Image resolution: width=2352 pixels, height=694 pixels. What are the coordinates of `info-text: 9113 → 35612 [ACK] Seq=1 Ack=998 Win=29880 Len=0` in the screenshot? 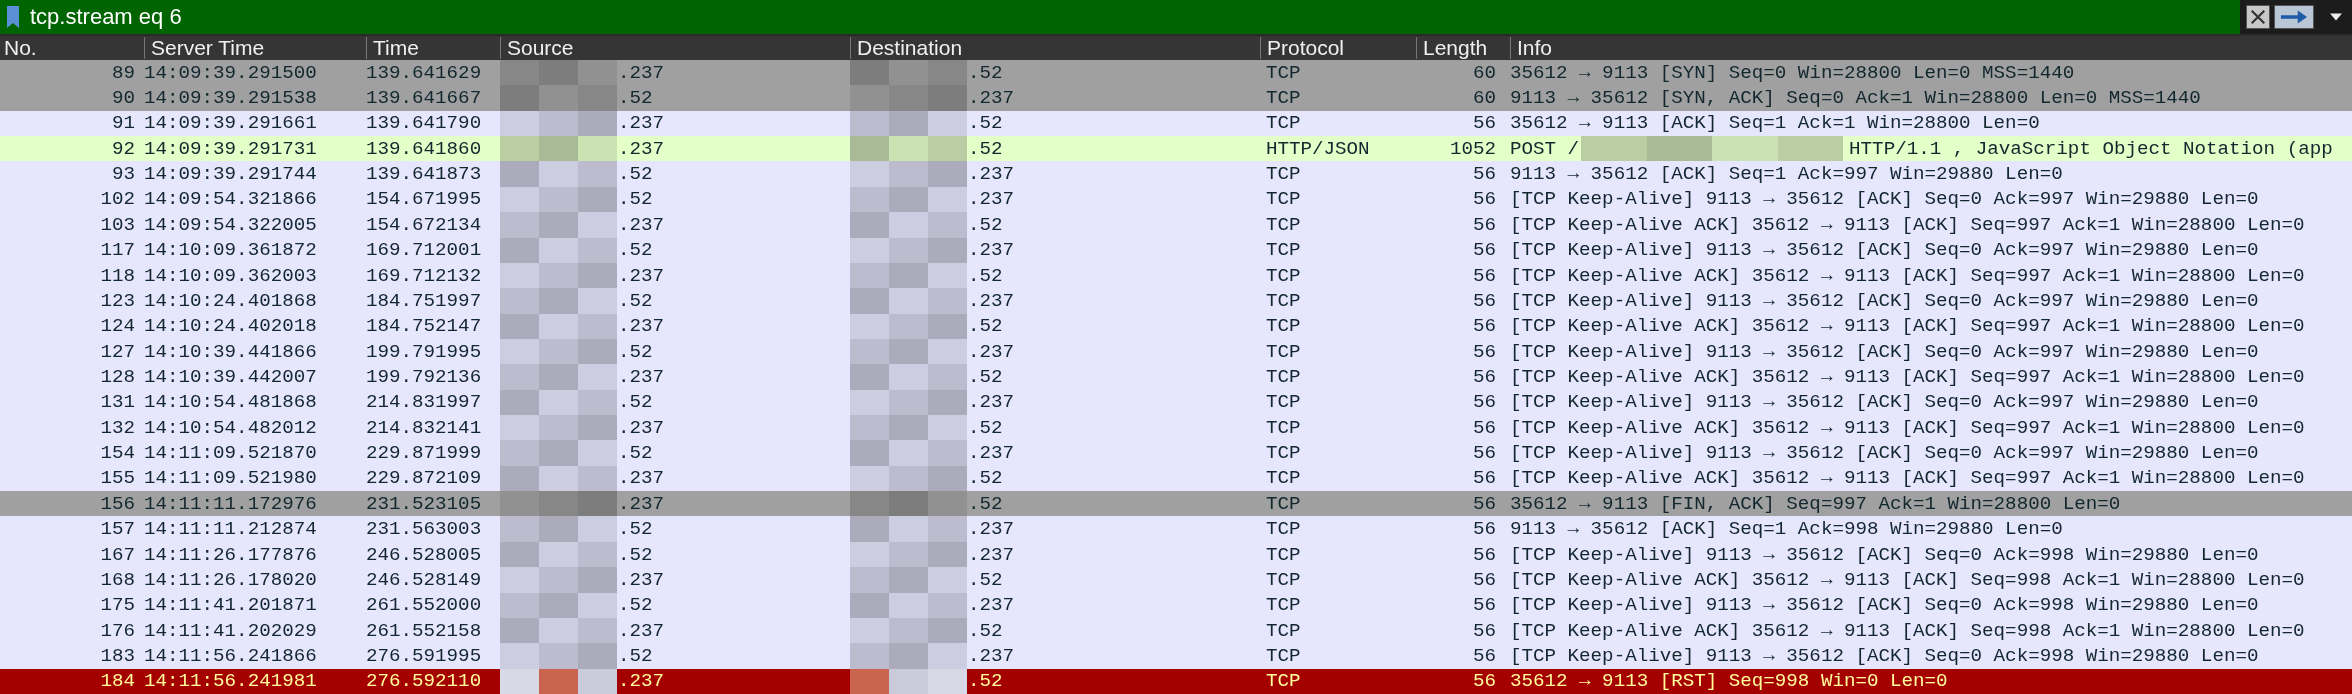 It's located at (1786, 529).